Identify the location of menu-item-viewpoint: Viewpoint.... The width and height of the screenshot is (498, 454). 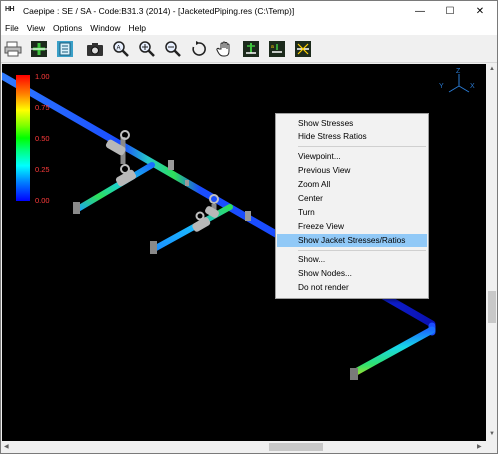
(352, 156).